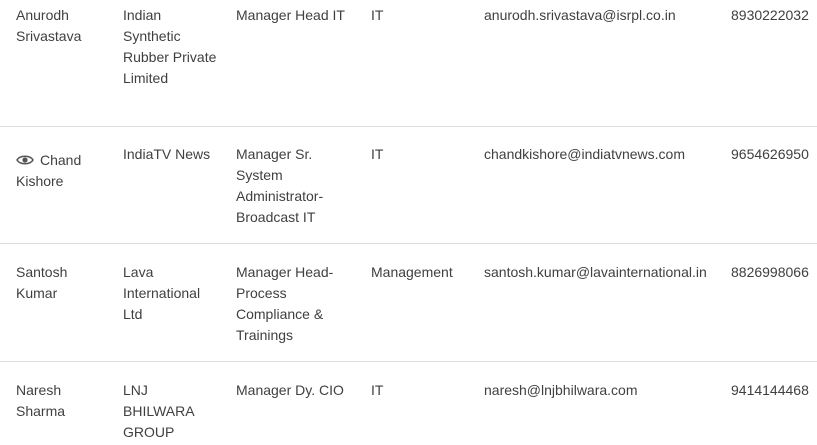 This screenshot has height=445, width=817. What do you see at coordinates (580, 15) in the screenshot?
I see `email-address: anurodh.srivastava@isrpl.co.in` at bounding box center [580, 15].